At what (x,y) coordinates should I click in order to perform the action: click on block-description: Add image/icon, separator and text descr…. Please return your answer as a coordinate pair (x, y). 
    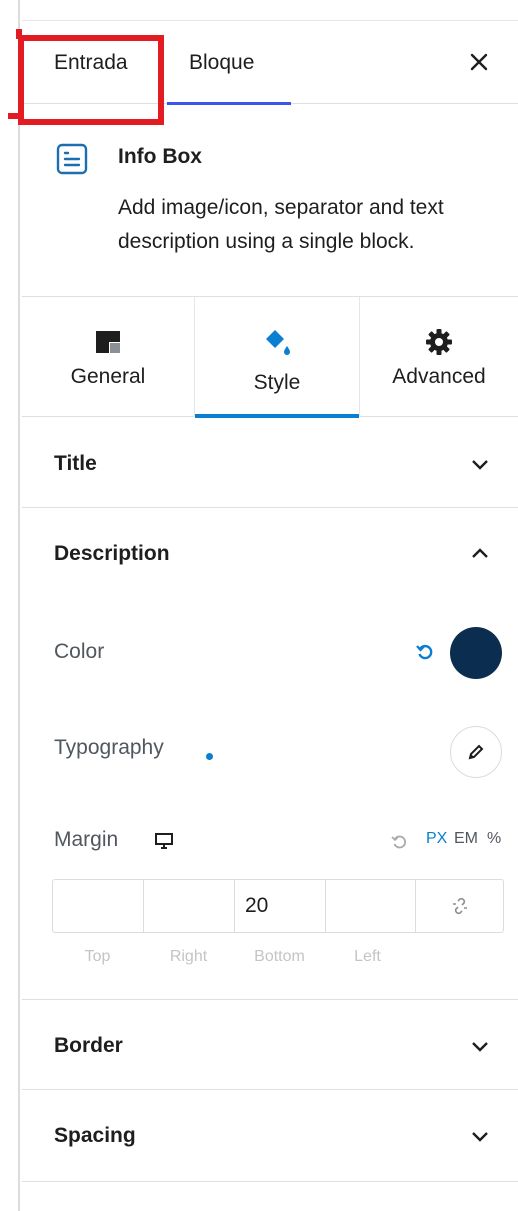
    Looking at the image, I should click on (281, 224).